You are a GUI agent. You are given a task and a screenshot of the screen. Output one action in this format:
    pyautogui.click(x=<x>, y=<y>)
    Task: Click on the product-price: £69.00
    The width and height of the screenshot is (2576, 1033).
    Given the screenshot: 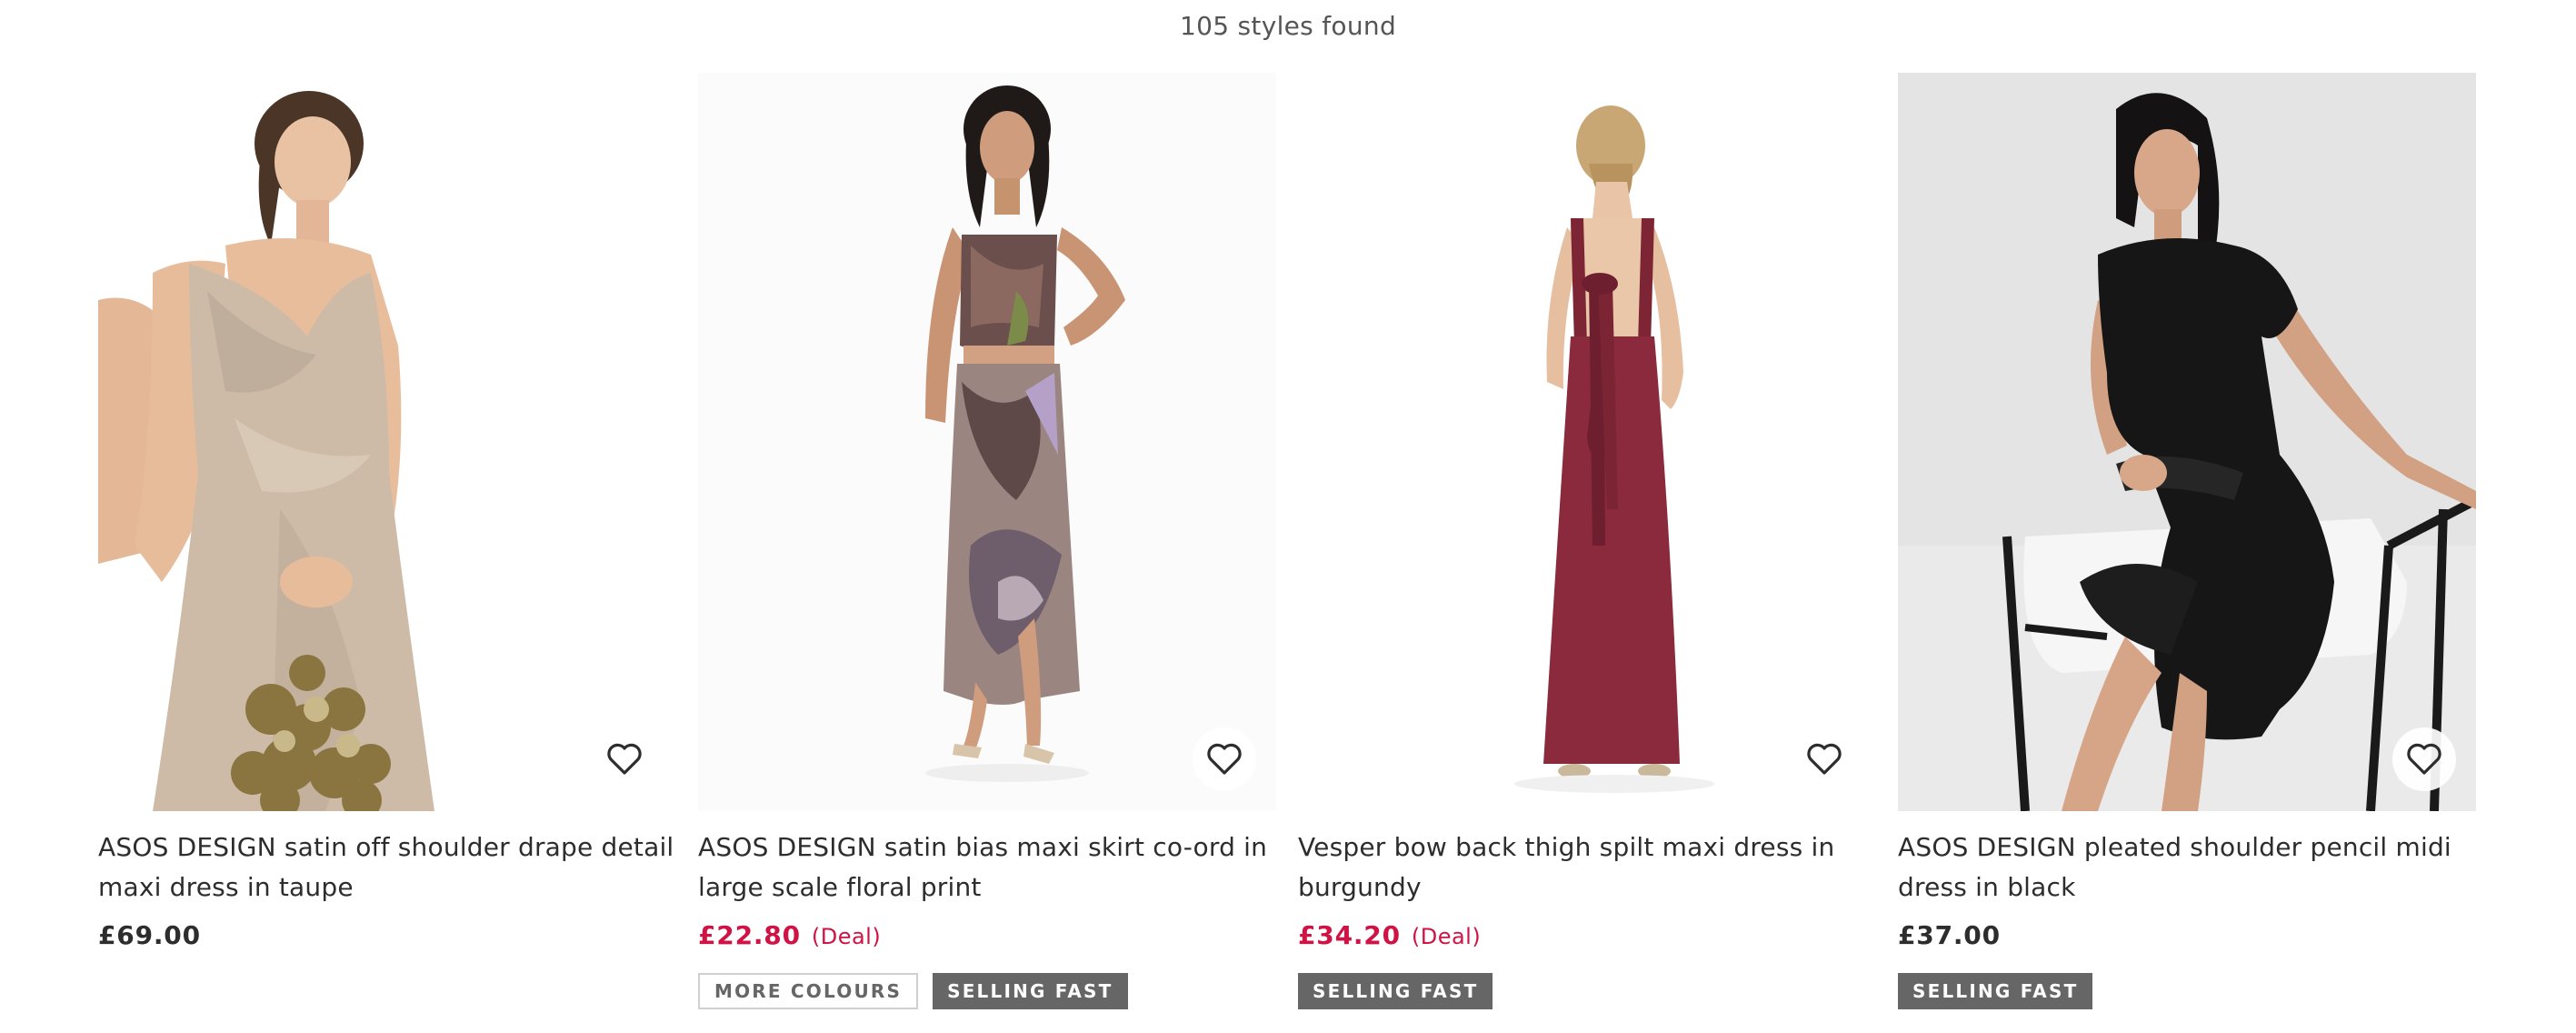 What is the action you would take?
    pyautogui.click(x=149, y=935)
    